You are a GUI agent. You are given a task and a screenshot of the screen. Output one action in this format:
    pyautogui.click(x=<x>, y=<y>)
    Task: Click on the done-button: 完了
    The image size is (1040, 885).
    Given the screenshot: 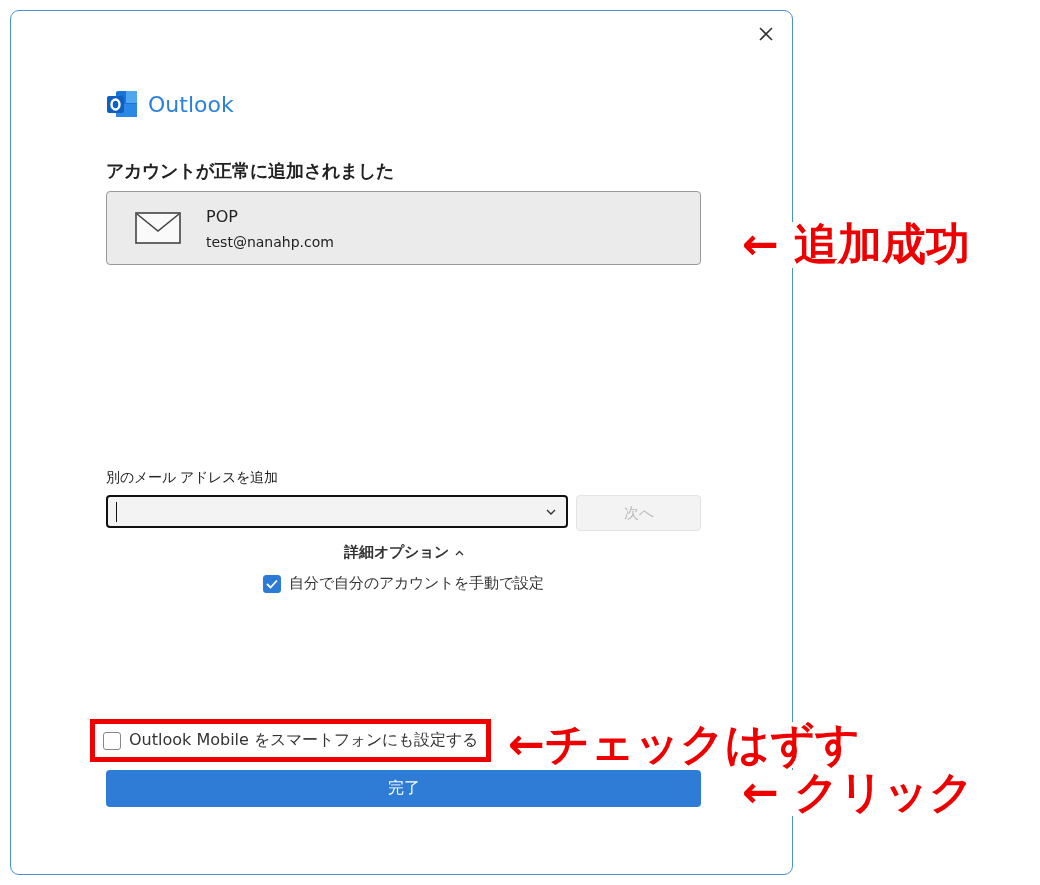 What is the action you would take?
    pyautogui.click(x=403, y=788)
    